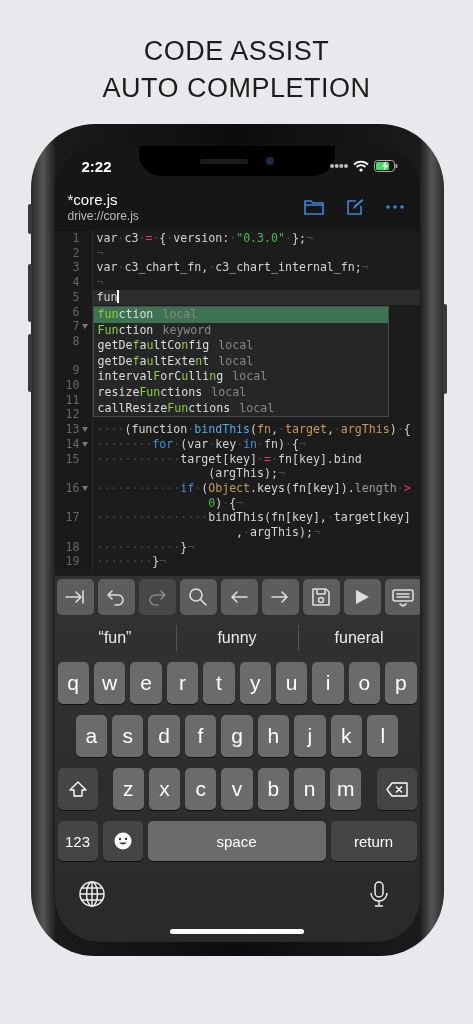 The width and height of the screenshot is (473, 1024). I want to click on letter-key: p, so click(401, 683).